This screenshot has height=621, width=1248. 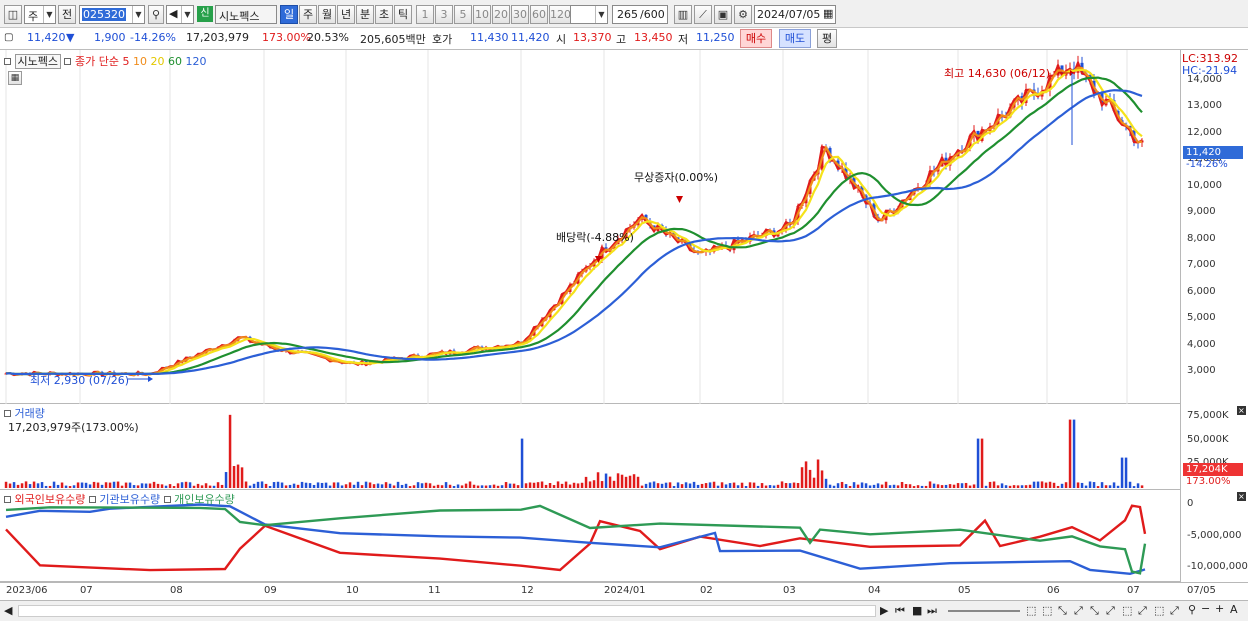 What do you see at coordinates (346, 14) in the screenshot?
I see `period-button-3: 년` at bounding box center [346, 14].